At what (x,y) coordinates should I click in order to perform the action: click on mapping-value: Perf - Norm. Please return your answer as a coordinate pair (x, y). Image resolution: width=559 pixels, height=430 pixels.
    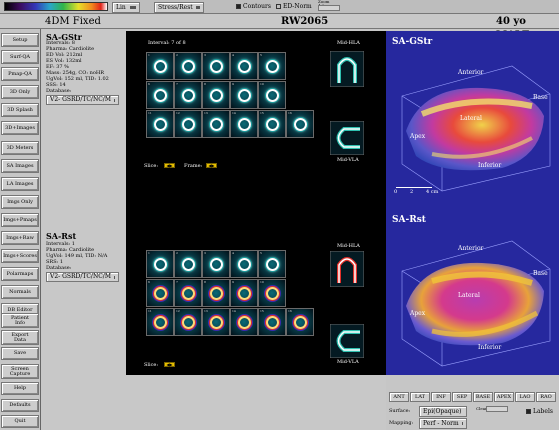
    Looking at the image, I should click on (441, 423).